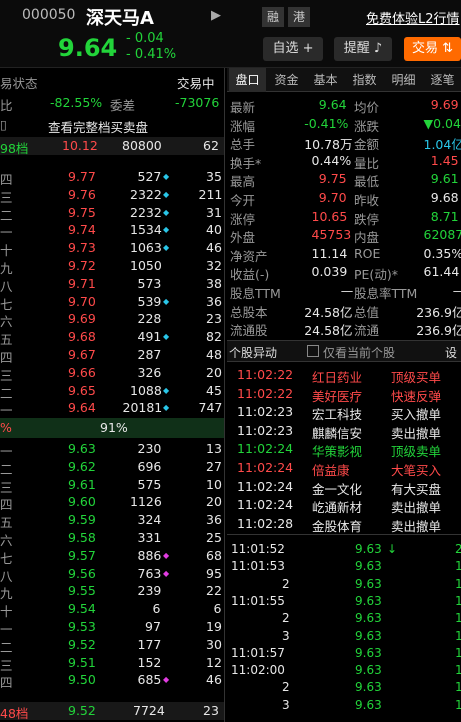  I want to click on ask-row: 二 9.75 2232 ◆ 31, so click(112, 213).